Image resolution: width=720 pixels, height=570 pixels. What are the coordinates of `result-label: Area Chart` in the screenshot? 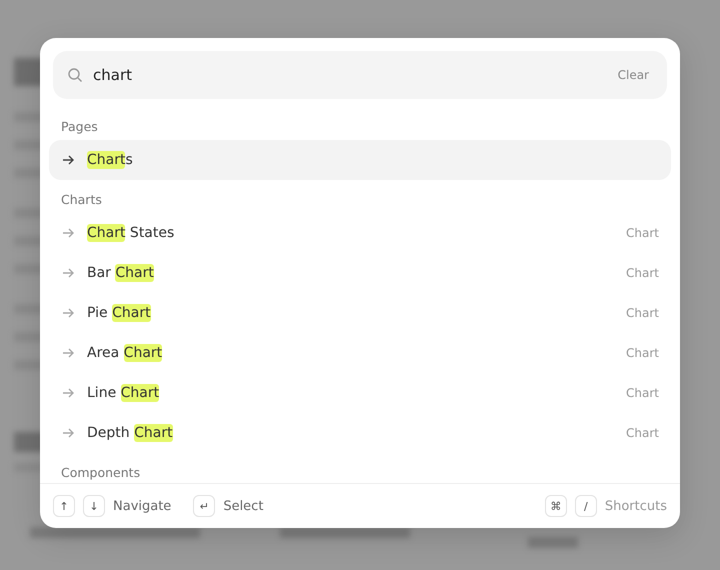 It's located at (125, 353).